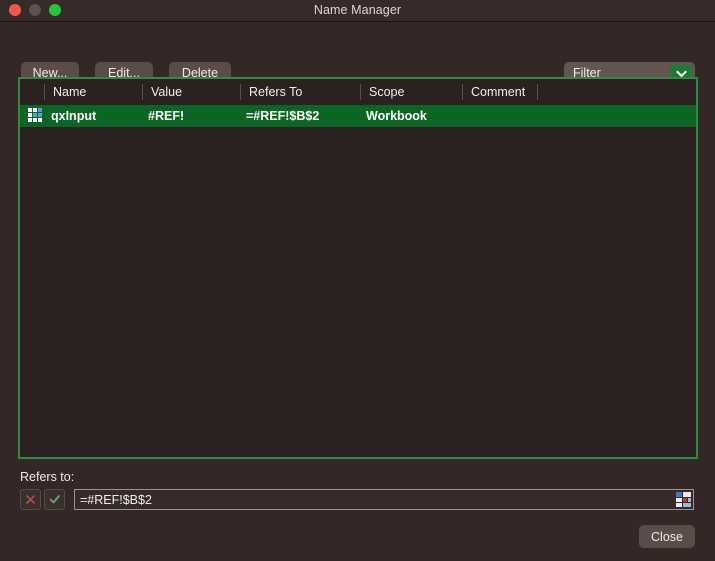 The image size is (715, 561). I want to click on toolbar: New... Edit... Delete Filter, so click(357, 53).